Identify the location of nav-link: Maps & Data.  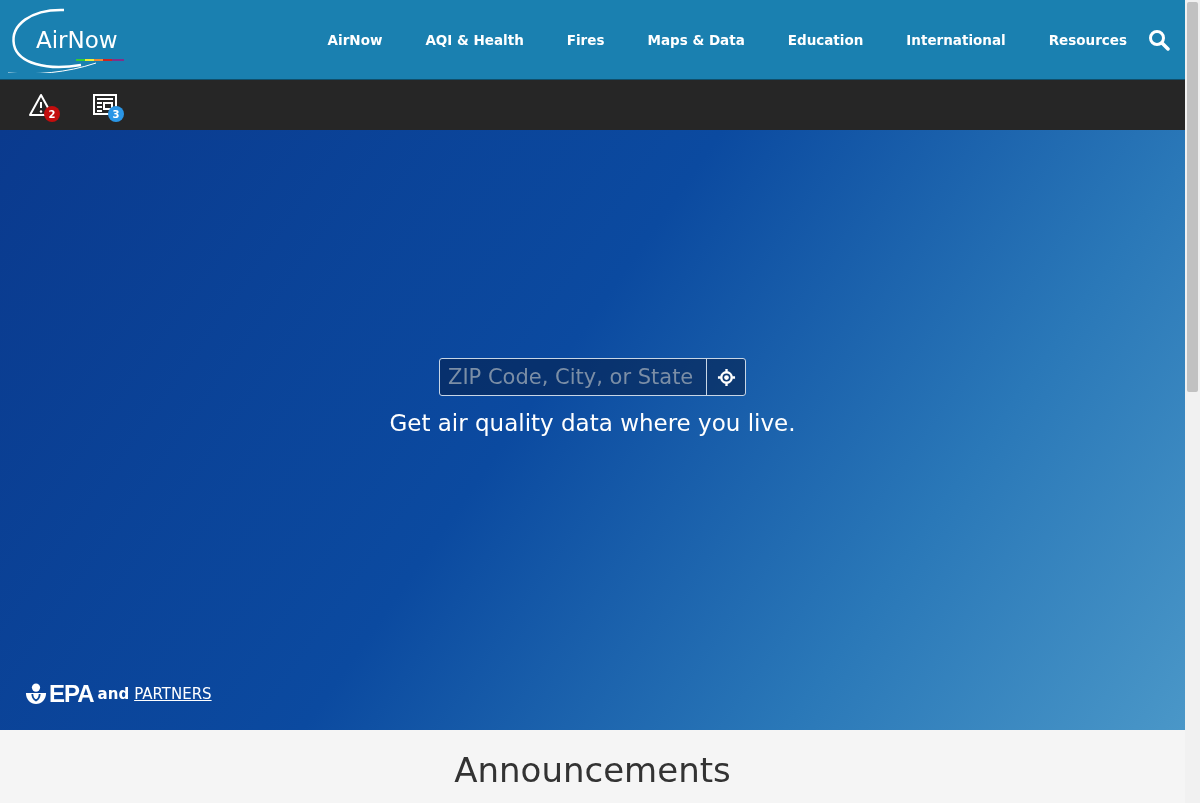
(696, 39).